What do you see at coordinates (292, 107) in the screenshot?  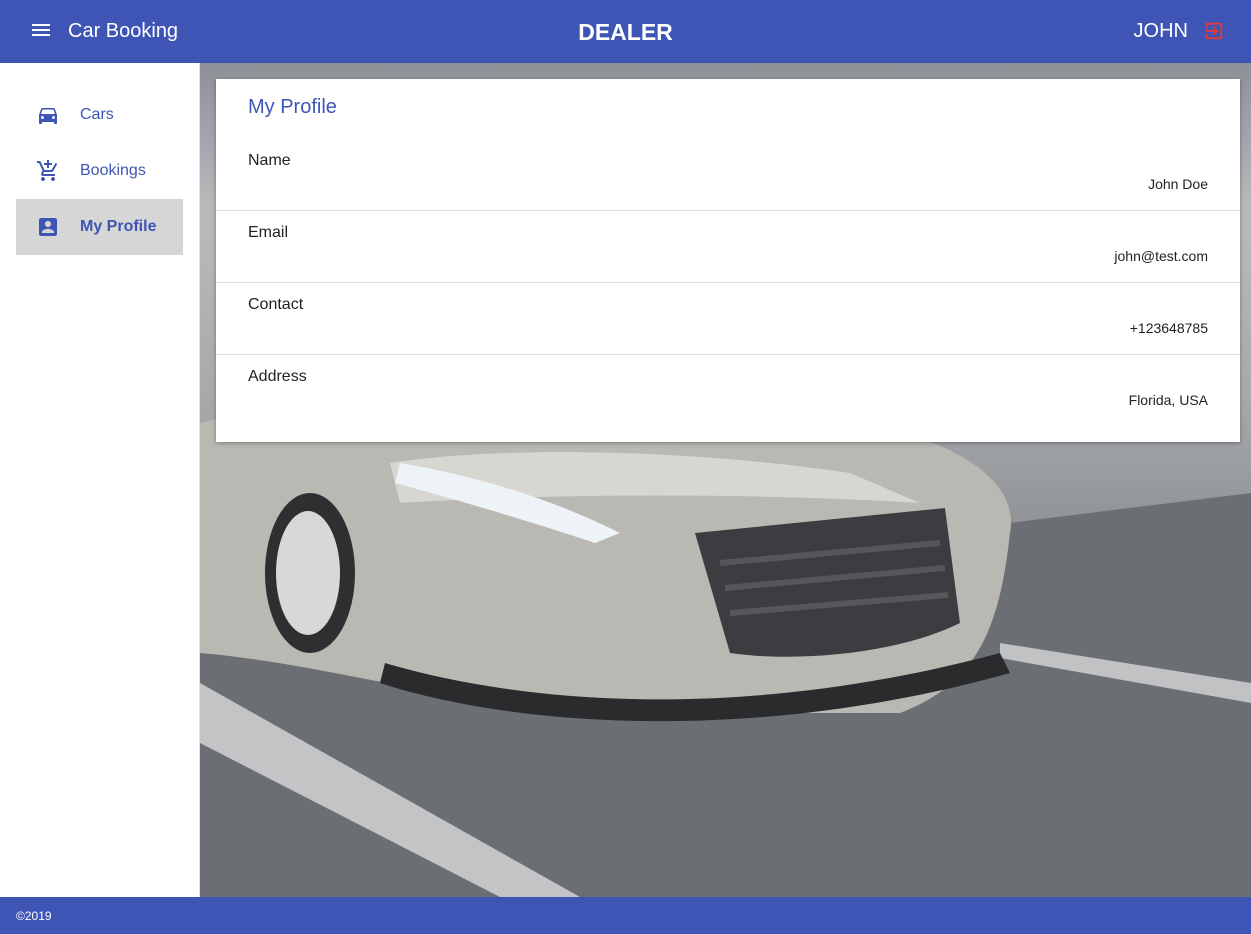 I see `card-title: My Profile` at bounding box center [292, 107].